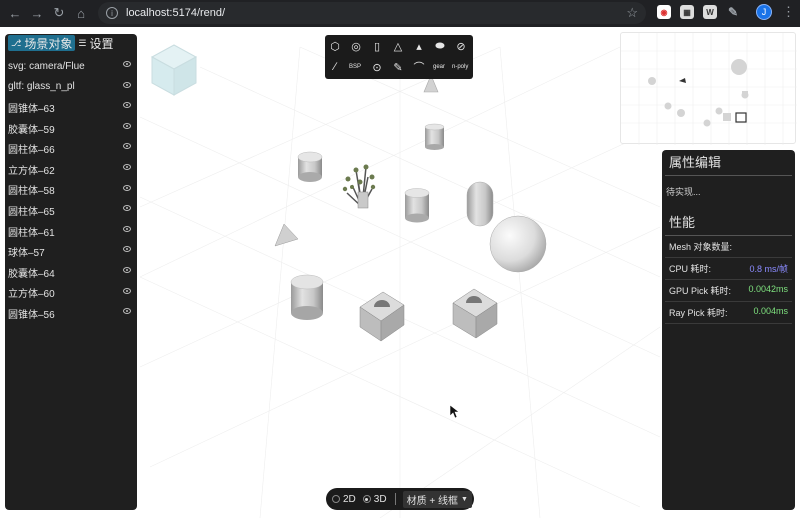  What do you see at coordinates (174, 70) in the screenshot?
I see `view-cube` at bounding box center [174, 70].